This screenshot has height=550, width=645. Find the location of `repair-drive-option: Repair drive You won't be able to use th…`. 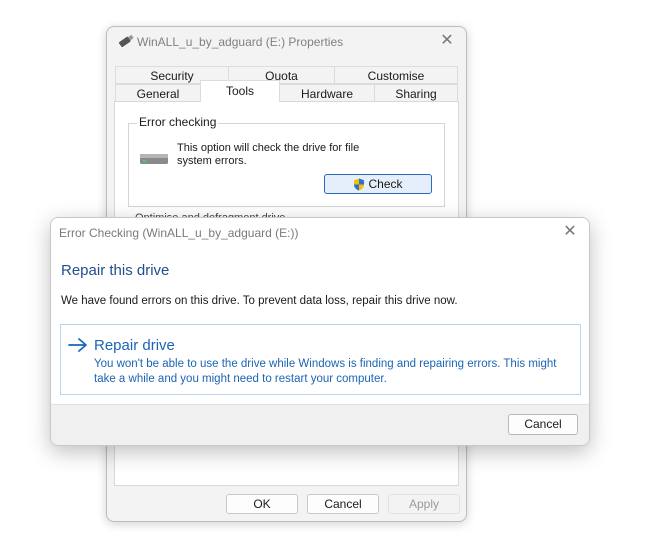

repair-drive-option: Repair drive You won't be able to use th… is located at coordinates (320, 359).